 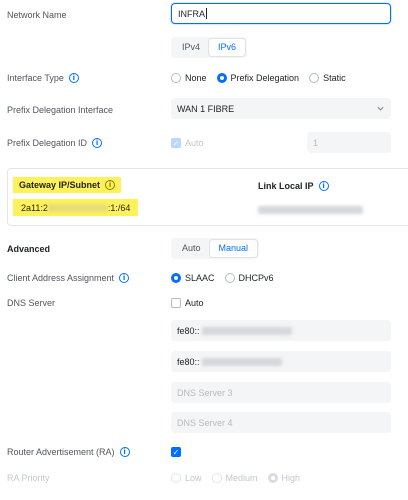 I want to click on dns-server-1-input: fe80::, so click(x=281, y=330).